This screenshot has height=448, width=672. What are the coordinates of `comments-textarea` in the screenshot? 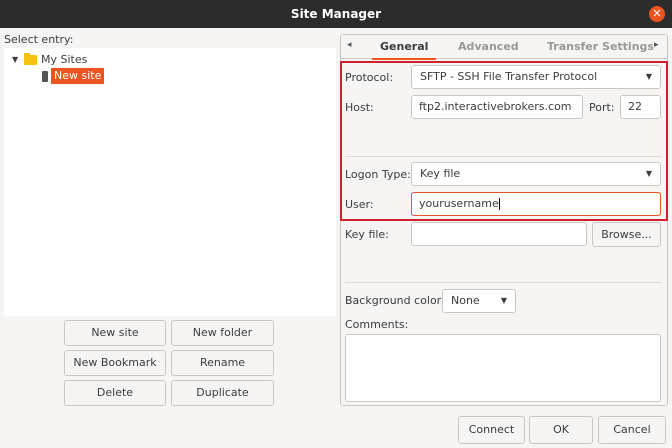 It's located at (503, 368).